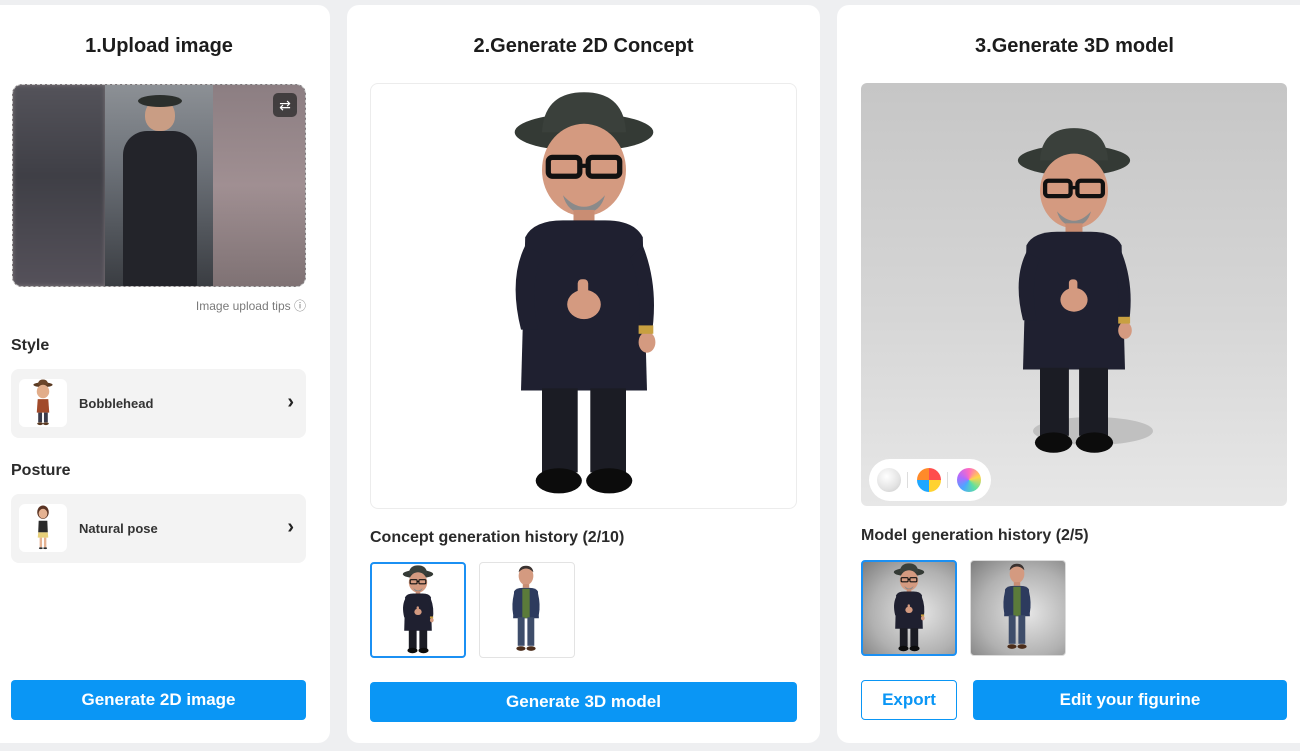 Image resolution: width=1300 pixels, height=751 pixels. What do you see at coordinates (889, 480) in the screenshot?
I see `plain-white-material-icon` at bounding box center [889, 480].